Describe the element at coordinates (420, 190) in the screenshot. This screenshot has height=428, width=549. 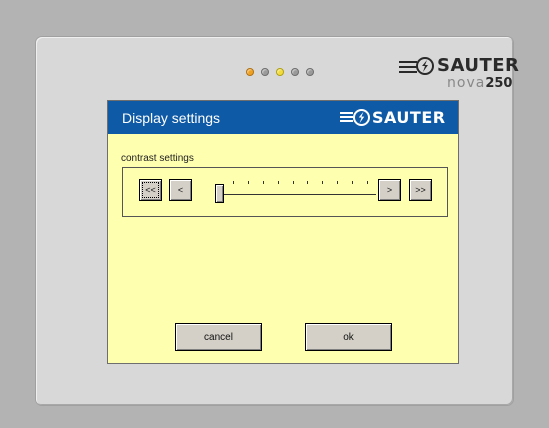
I see `fast-increase-button: >>` at that location.